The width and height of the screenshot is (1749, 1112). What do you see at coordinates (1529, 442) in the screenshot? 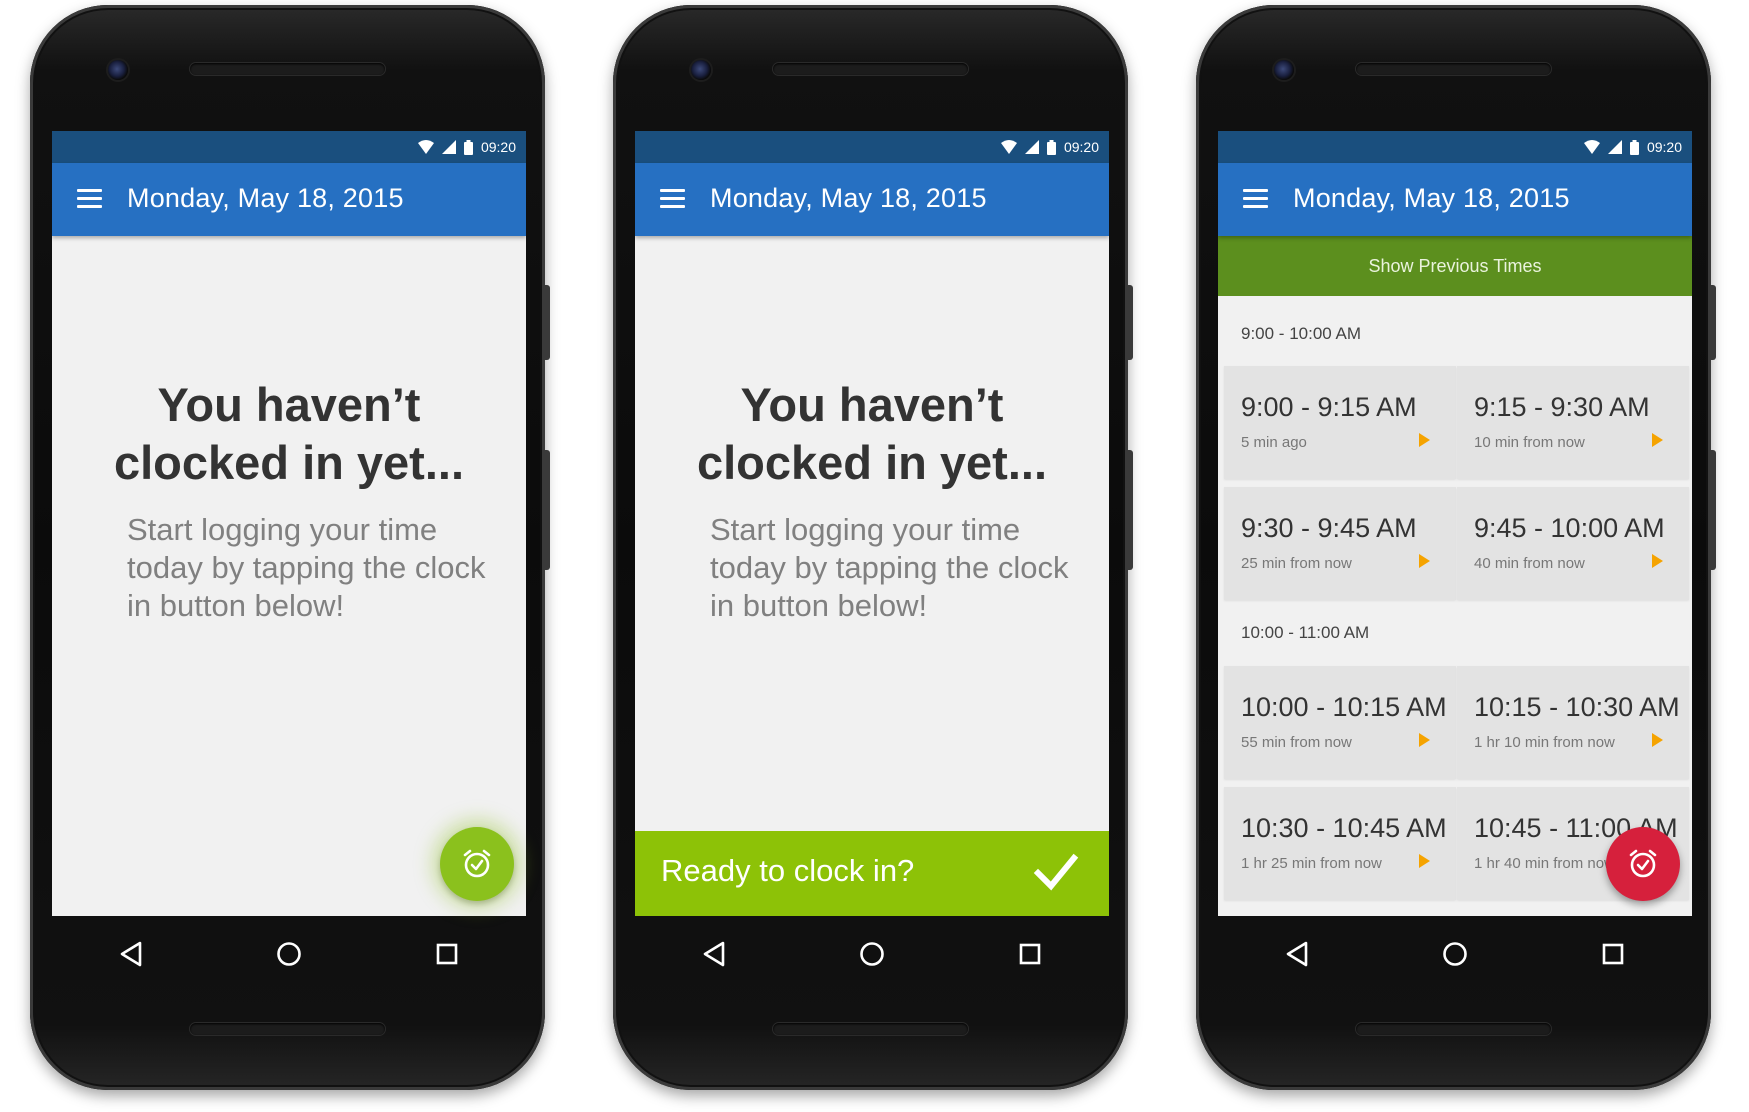
I see `slot-relative-time: 10 min from now` at bounding box center [1529, 442].